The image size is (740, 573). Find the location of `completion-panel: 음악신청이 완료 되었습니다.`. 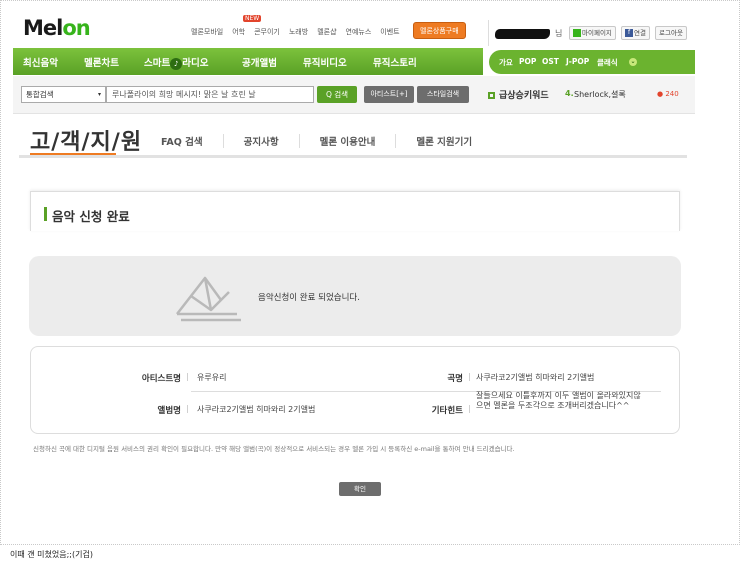

completion-panel: 음악신청이 완료 되었습니다. is located at coordinates (355, 296).